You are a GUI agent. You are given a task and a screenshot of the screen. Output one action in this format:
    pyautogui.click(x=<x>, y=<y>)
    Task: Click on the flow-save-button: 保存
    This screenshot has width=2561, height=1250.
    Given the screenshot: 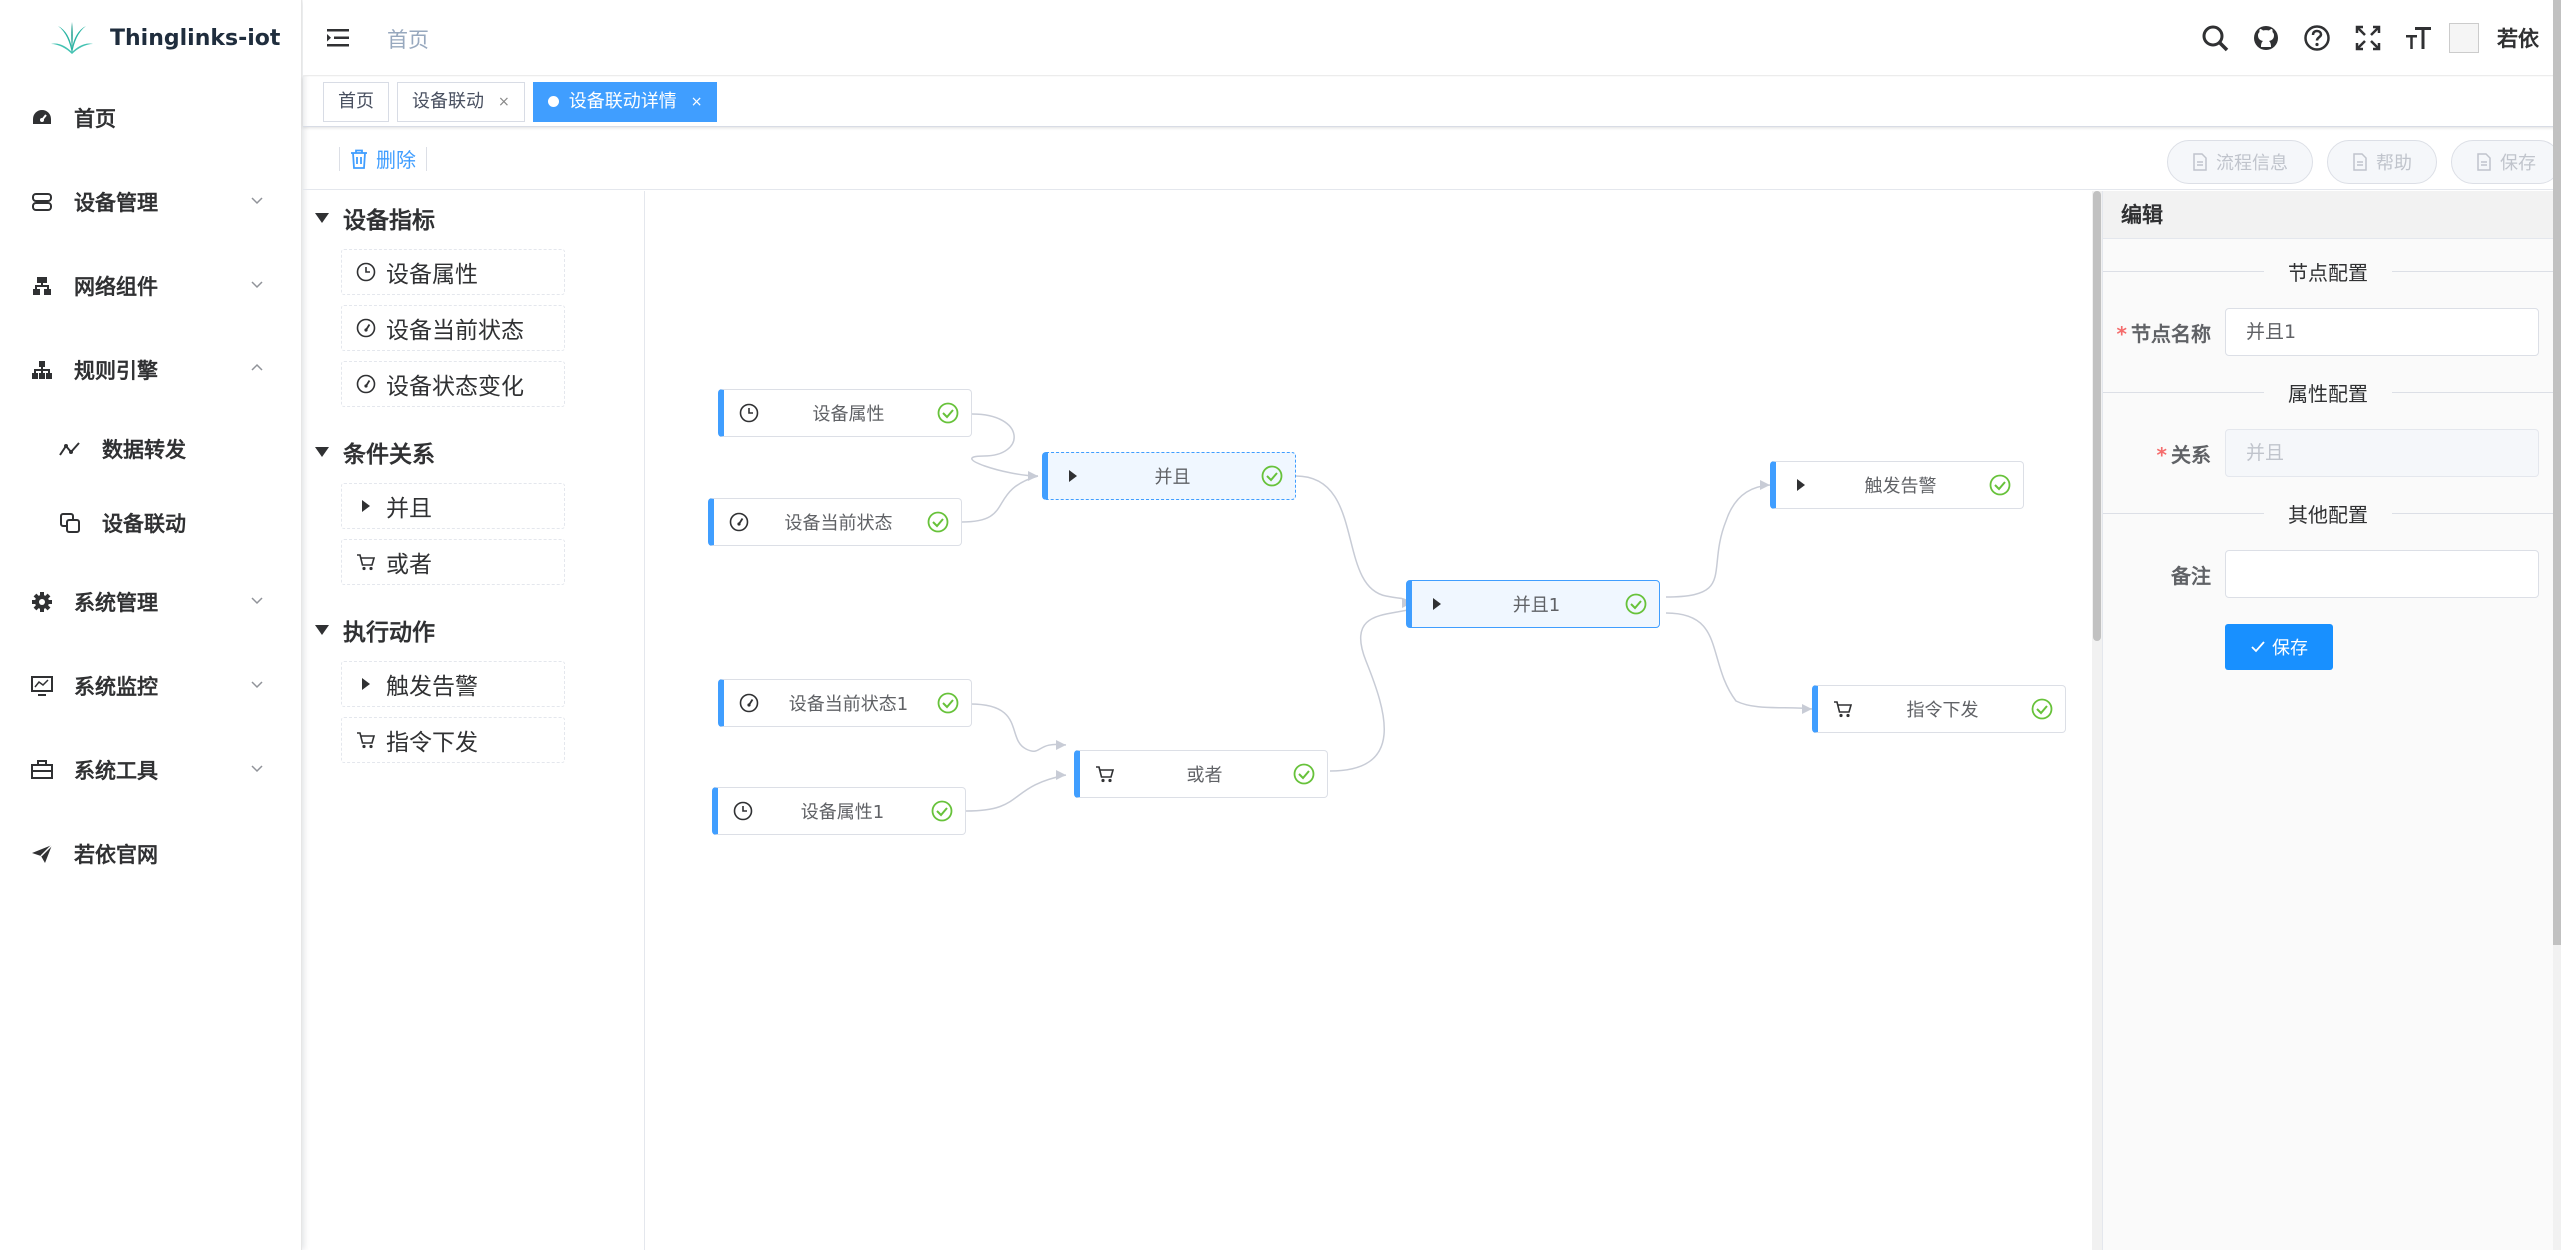 What is the action you would take?
    pyautogui.click(x=2506, y=162)
    